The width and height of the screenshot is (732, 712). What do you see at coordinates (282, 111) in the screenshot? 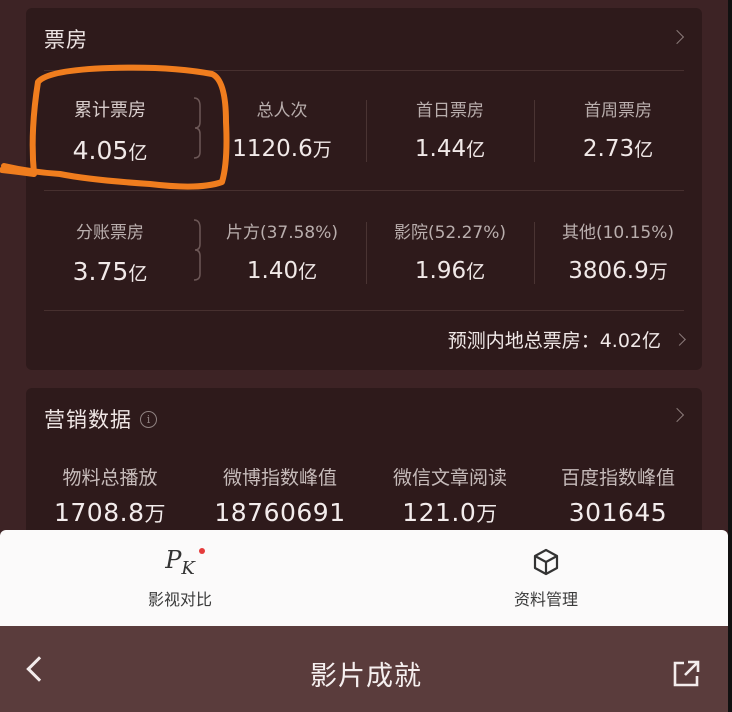
I see `stat-label: 总人次` at bounding box center [282, 111].